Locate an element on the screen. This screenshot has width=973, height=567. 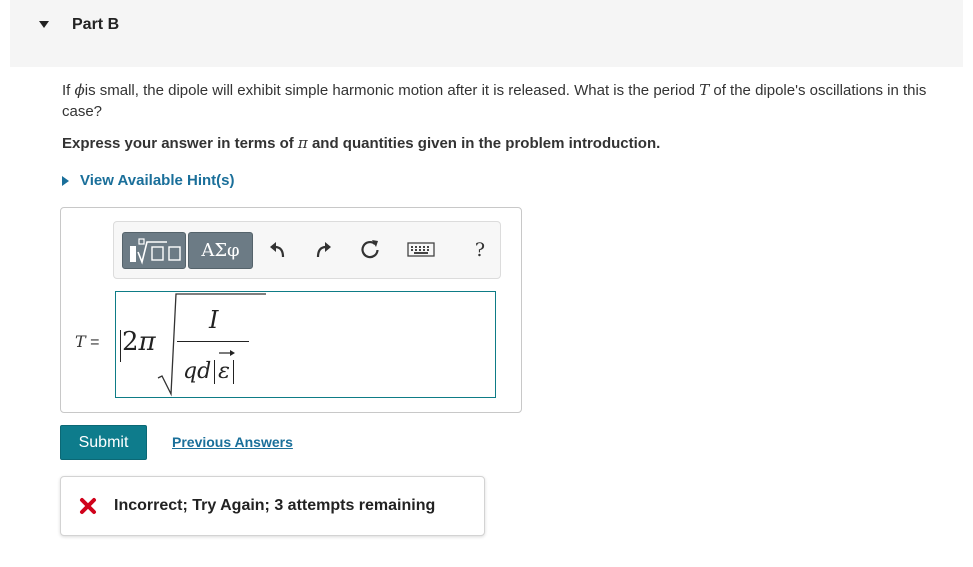
submit-button: Submit is located at coordinates (103, 442).